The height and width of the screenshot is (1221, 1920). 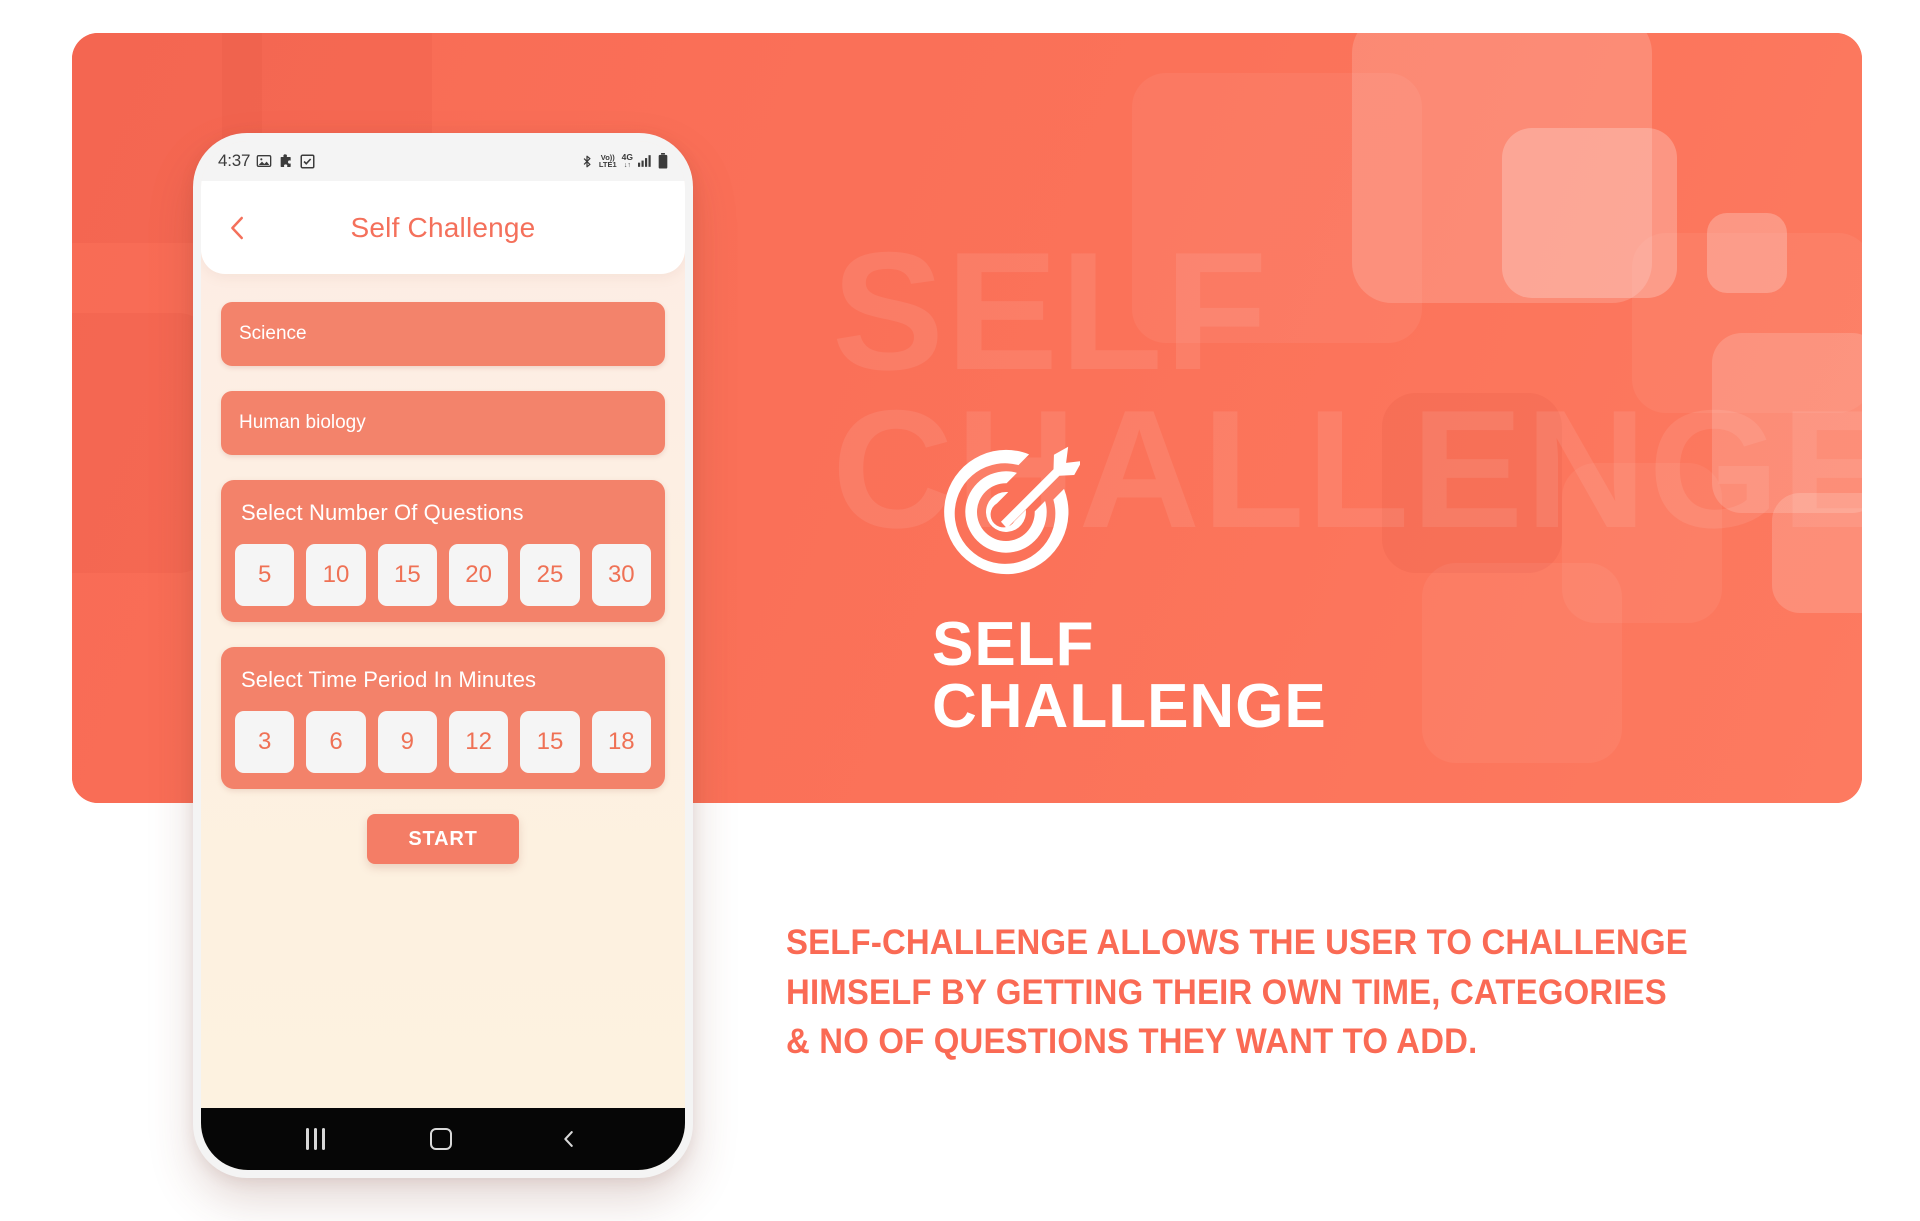 What do you see at coordinates (443, 575) in the screenshot?
I see `questions-count-chips: 5 10 15 20 25 30` at bounding box center [443, 575].